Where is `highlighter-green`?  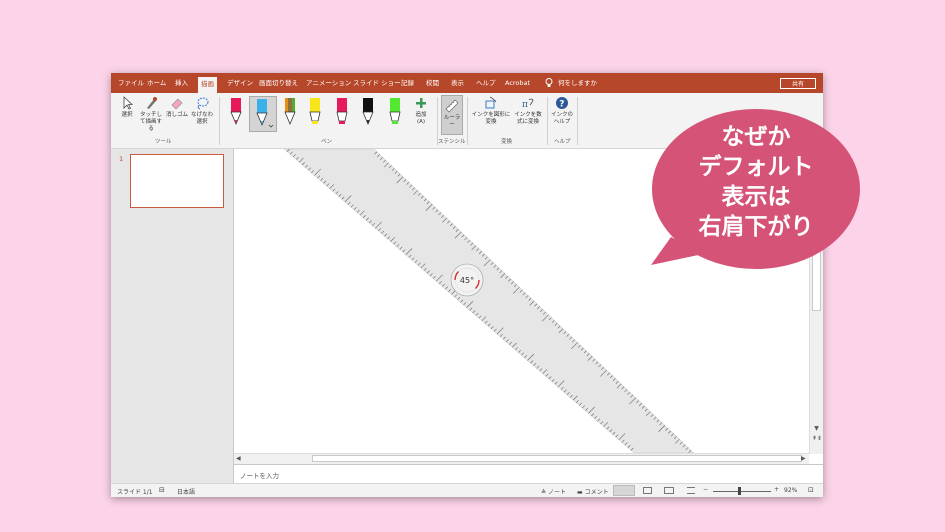
highlighter-green is located at coordinates (395, 113).